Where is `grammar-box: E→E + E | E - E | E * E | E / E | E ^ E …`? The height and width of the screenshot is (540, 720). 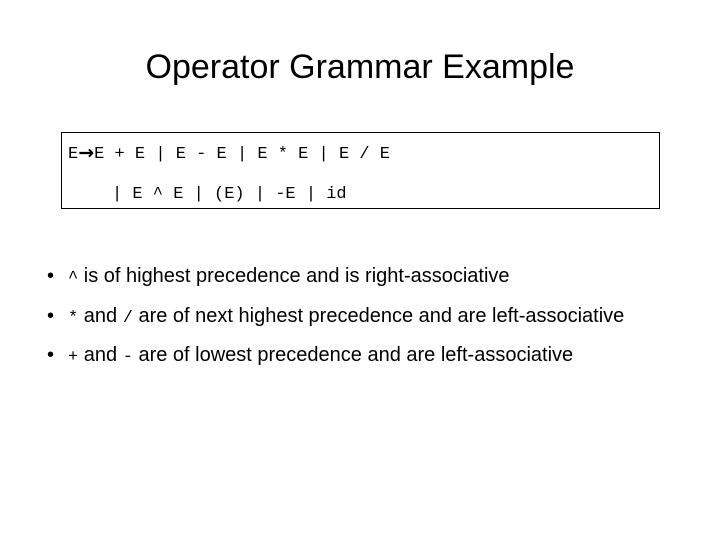
grammar-box: E→E + E | E - E | E * E | E / E | E ^ E … is located at coordinates (360, 170).